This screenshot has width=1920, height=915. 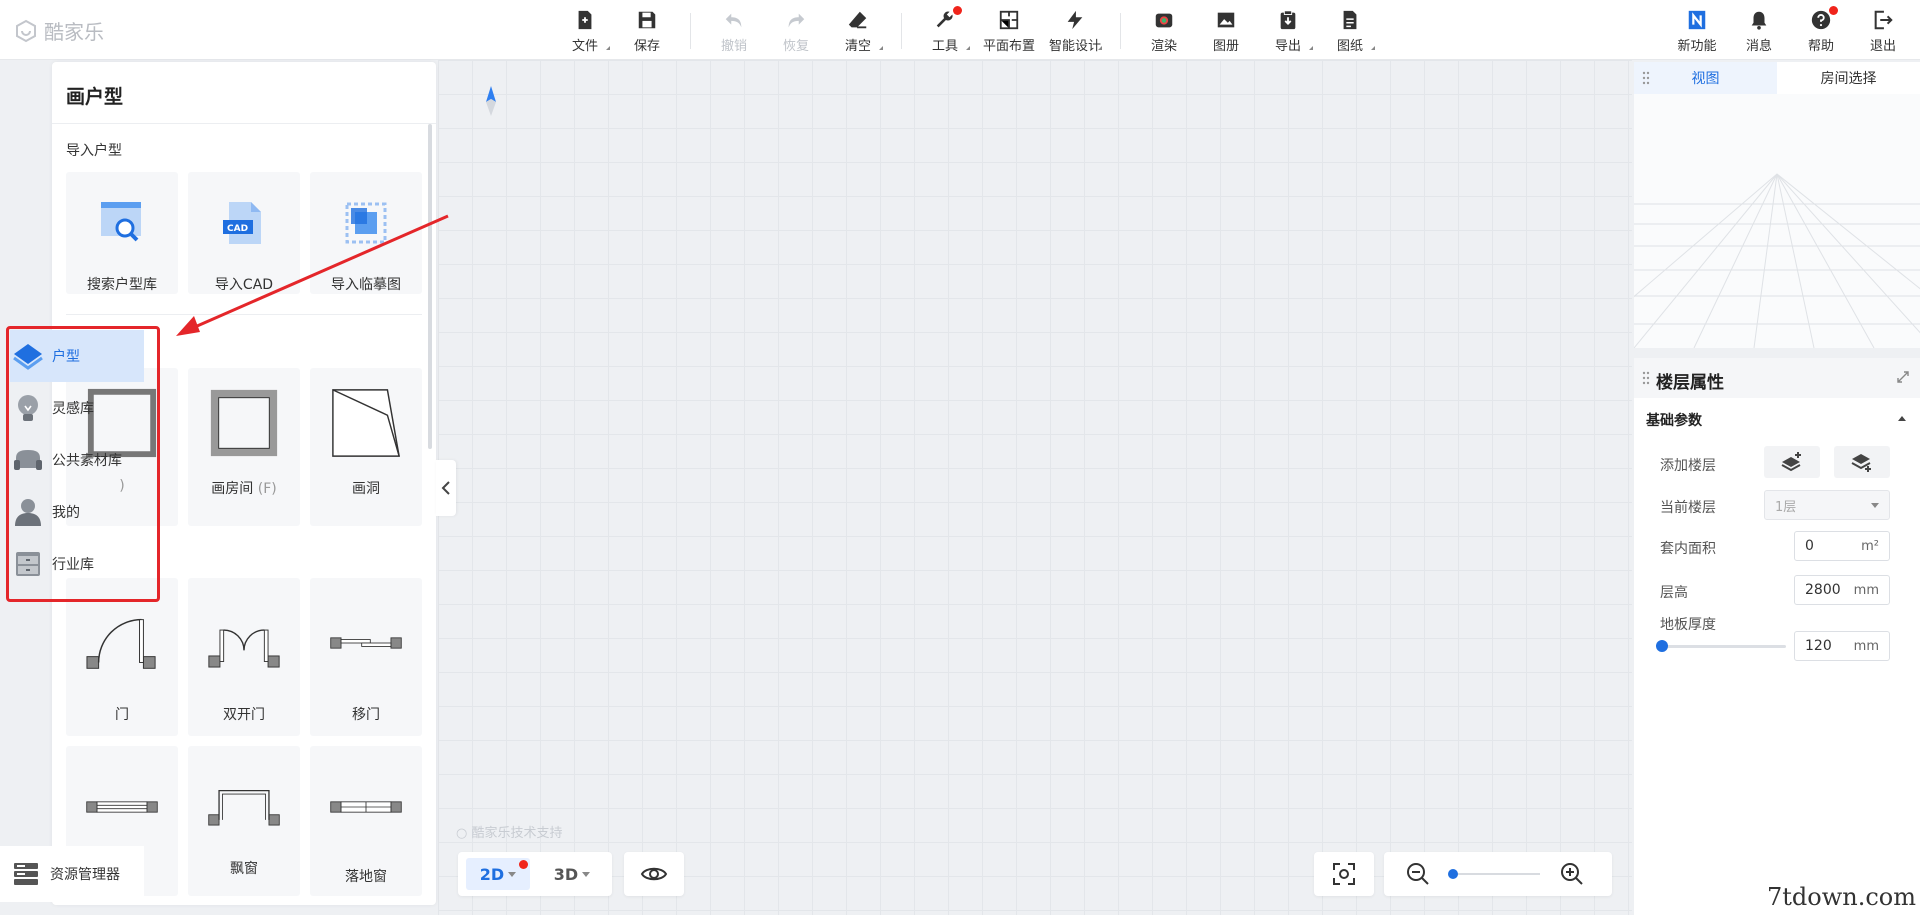 What do you see at coordinates (121, 643) in the screenshot?
I see `door-icon` at bounding box center [121, 643].